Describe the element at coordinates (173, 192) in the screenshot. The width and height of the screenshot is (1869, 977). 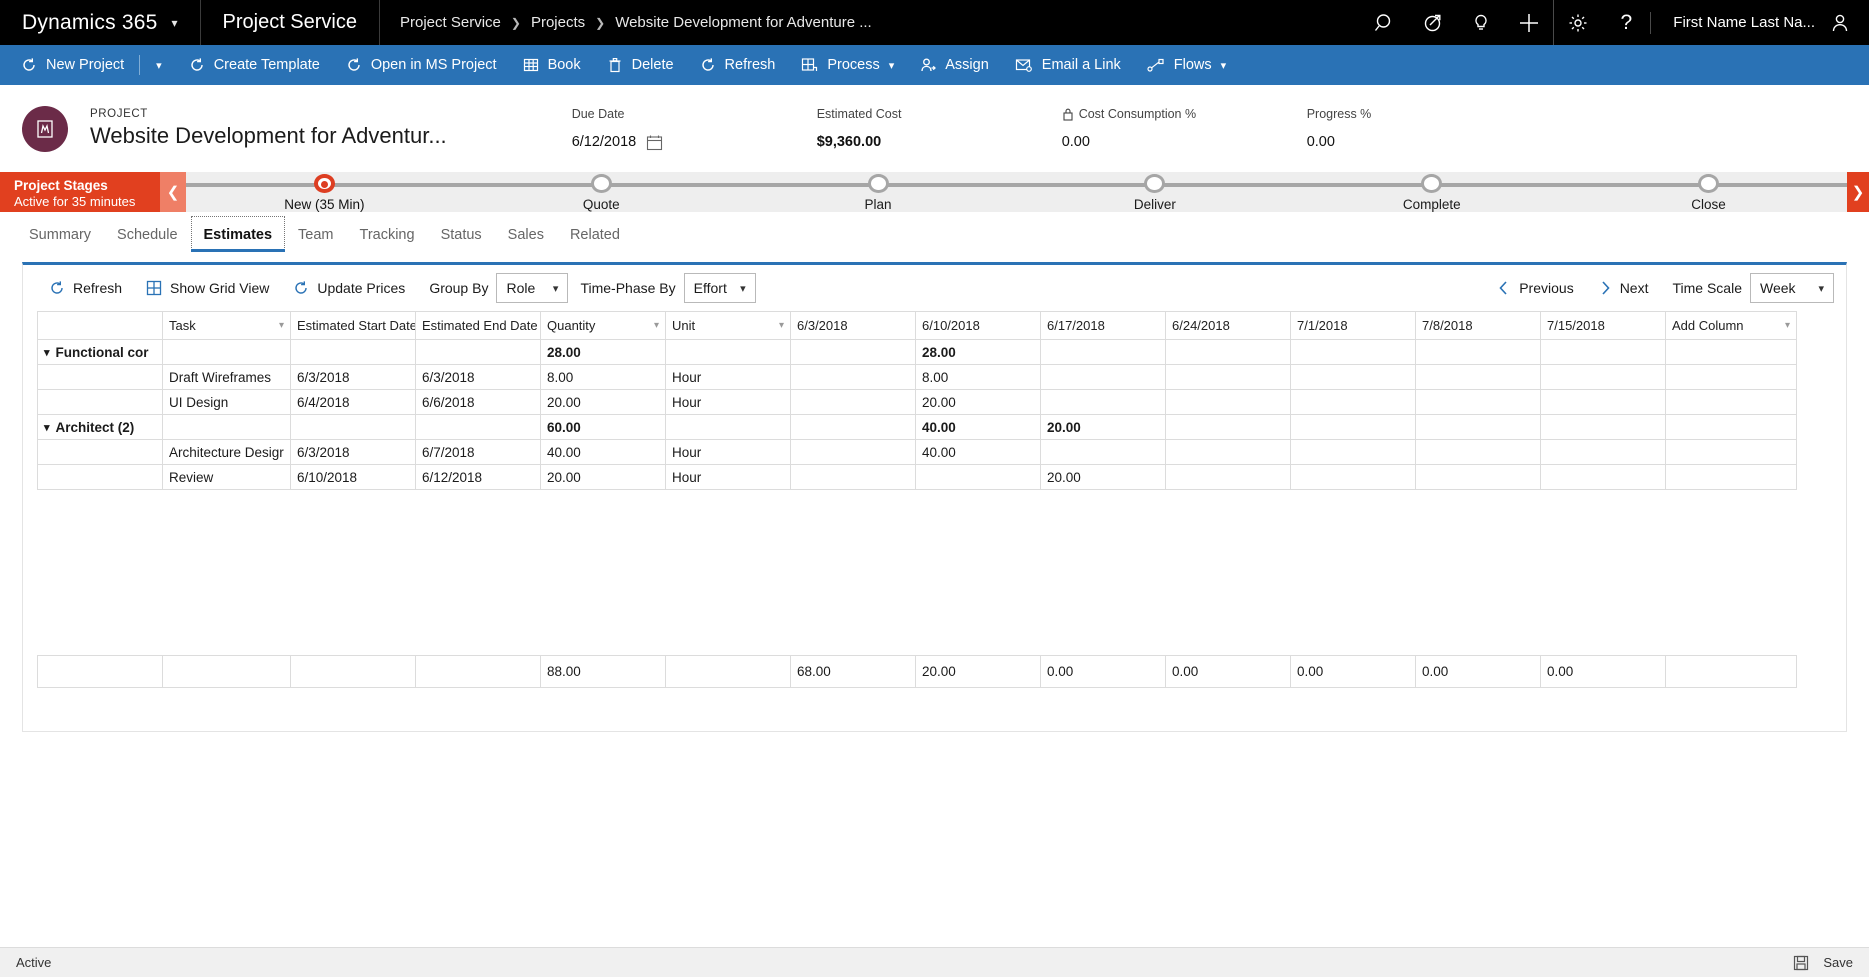
I see `stage-prev-arrow-icon: ❮` at that location.